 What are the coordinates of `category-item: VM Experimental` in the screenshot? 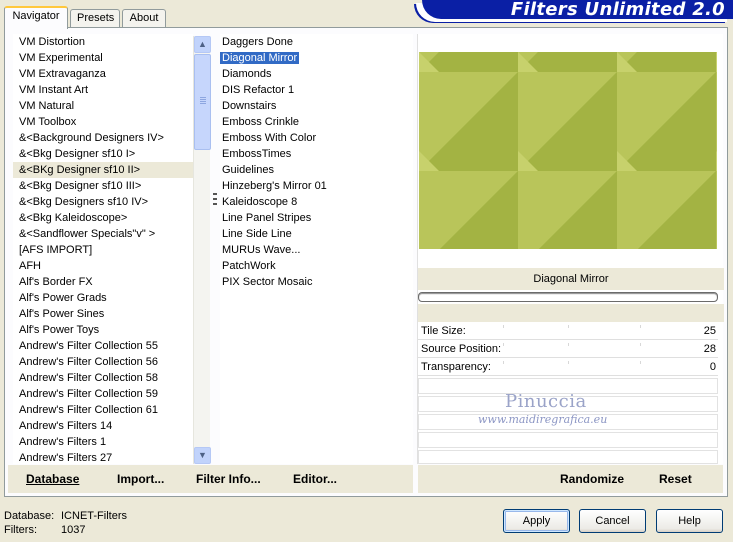 It's located at (103, 58).